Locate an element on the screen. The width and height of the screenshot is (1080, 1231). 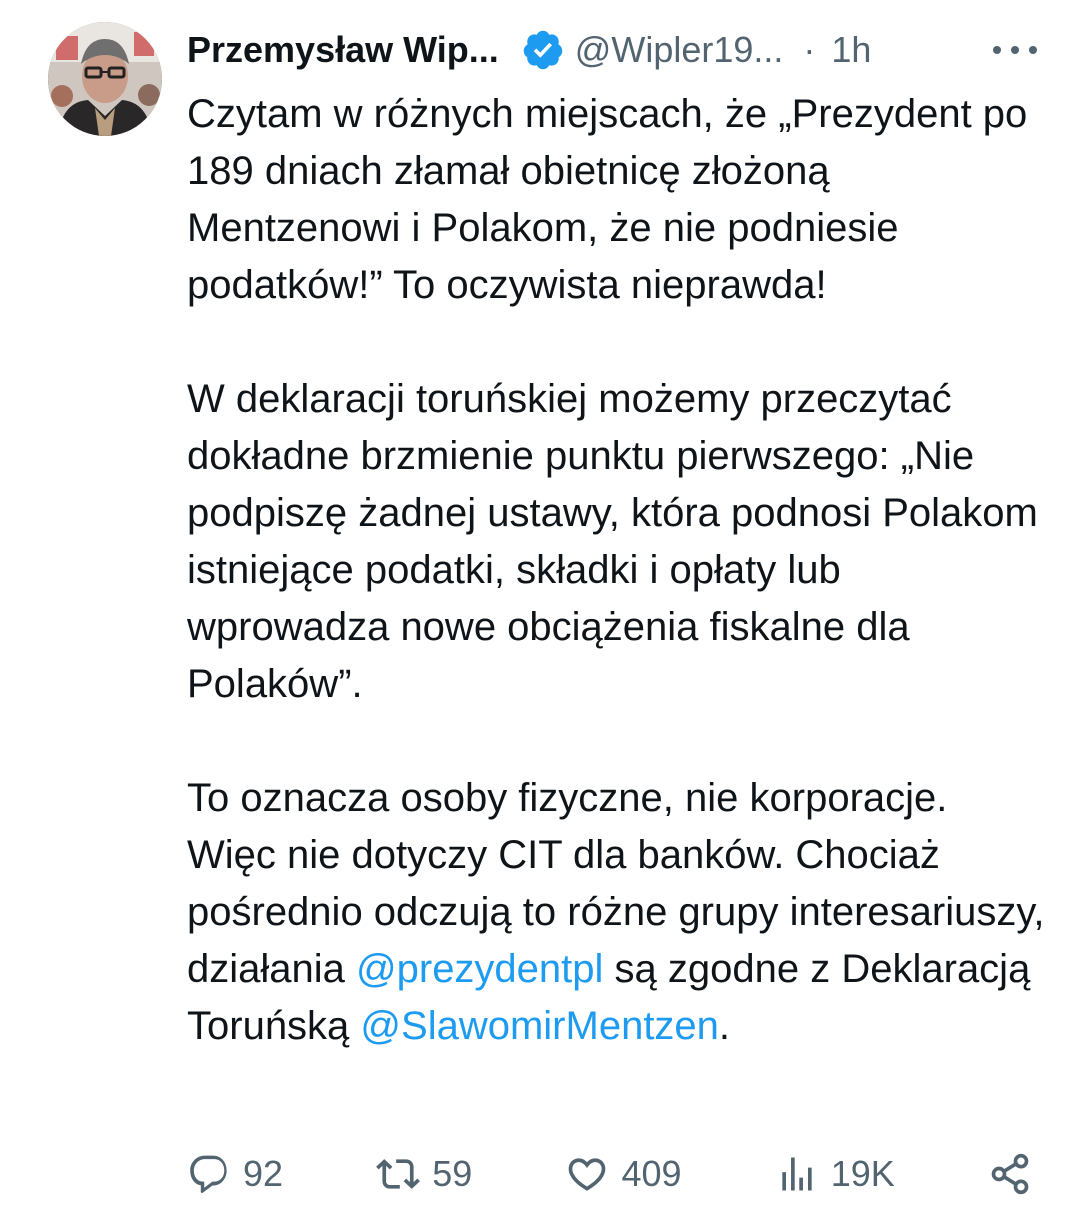
retweet-count: 59 is located at coordinates (452, 1173).